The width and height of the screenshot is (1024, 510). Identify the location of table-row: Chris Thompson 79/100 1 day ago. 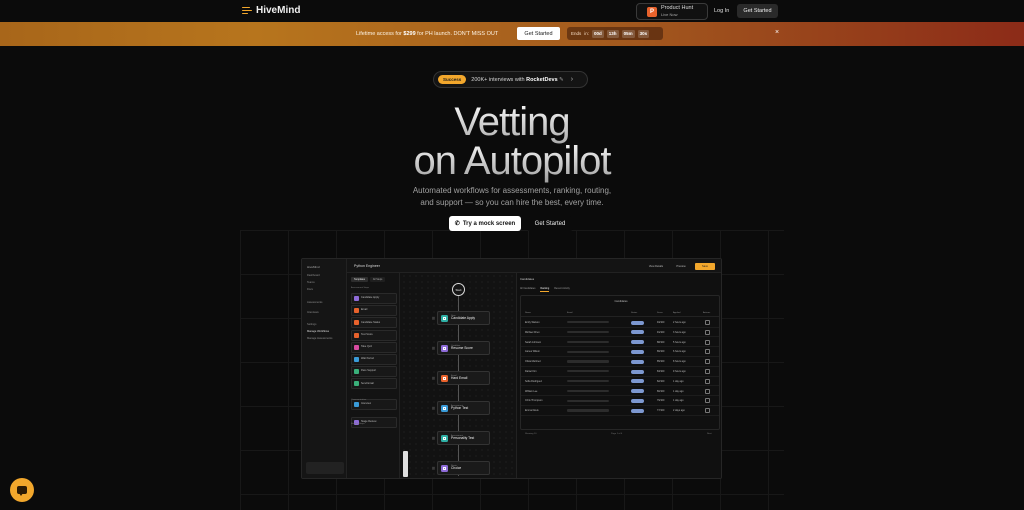
(620, 401).